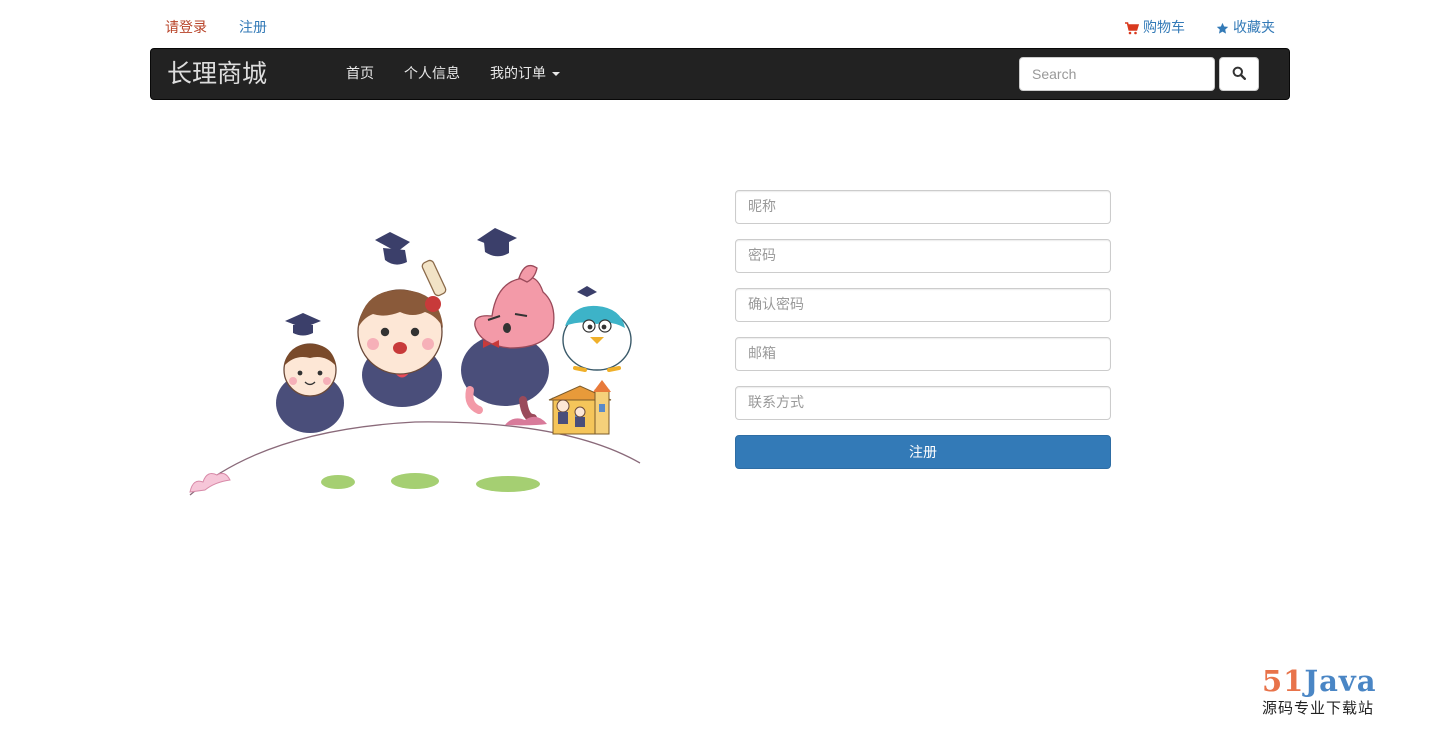 This screenshot has height=733, width=1440. Describe the element at coordinates (1164, 28) in the screenshot. I see `cart-label: 购物车` at that location.